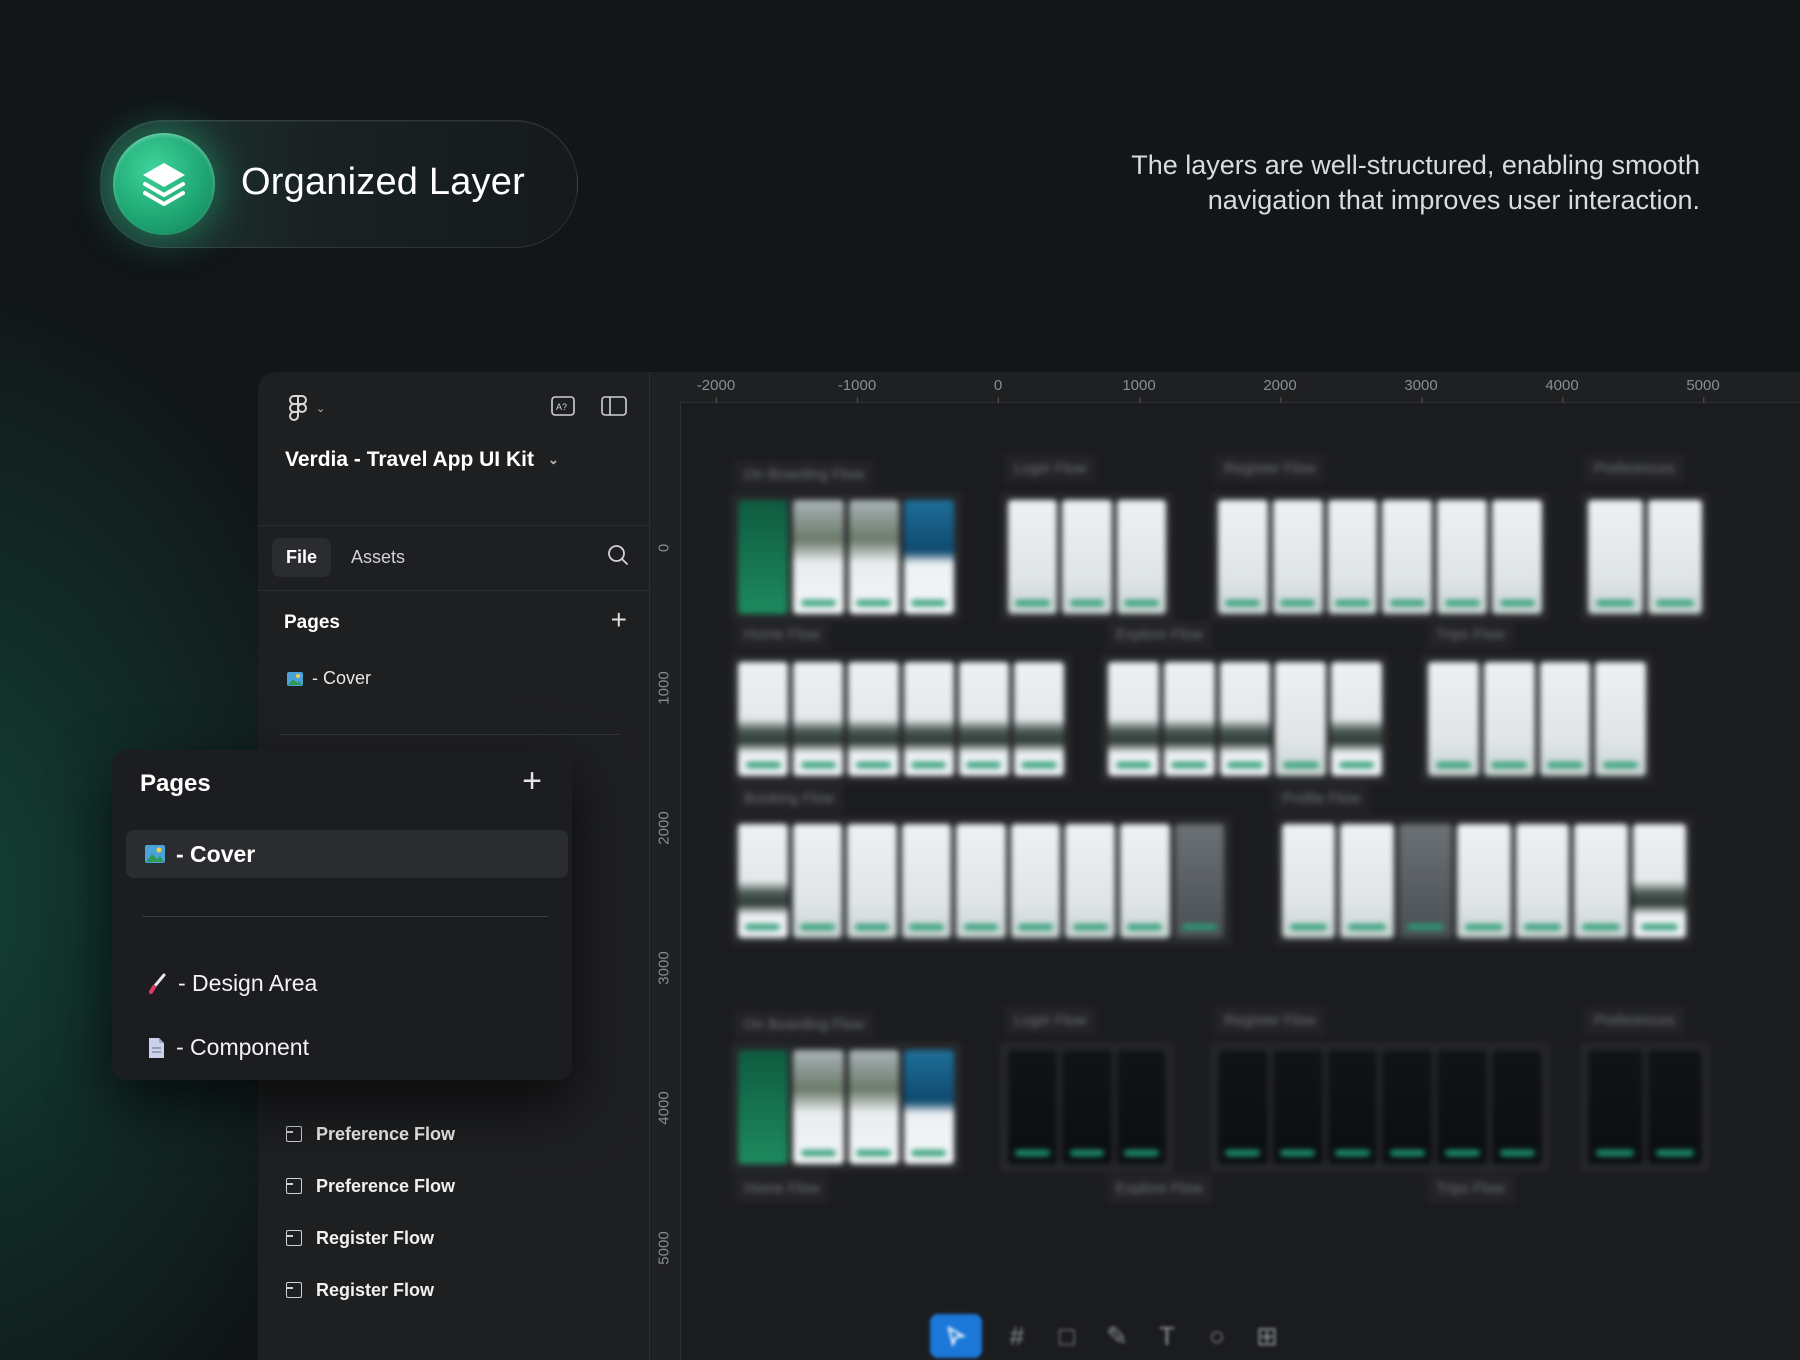  Describe the element at coordinates (1470, 634) in the screenshot. I see `flow-label: Trips Flow` at that location.